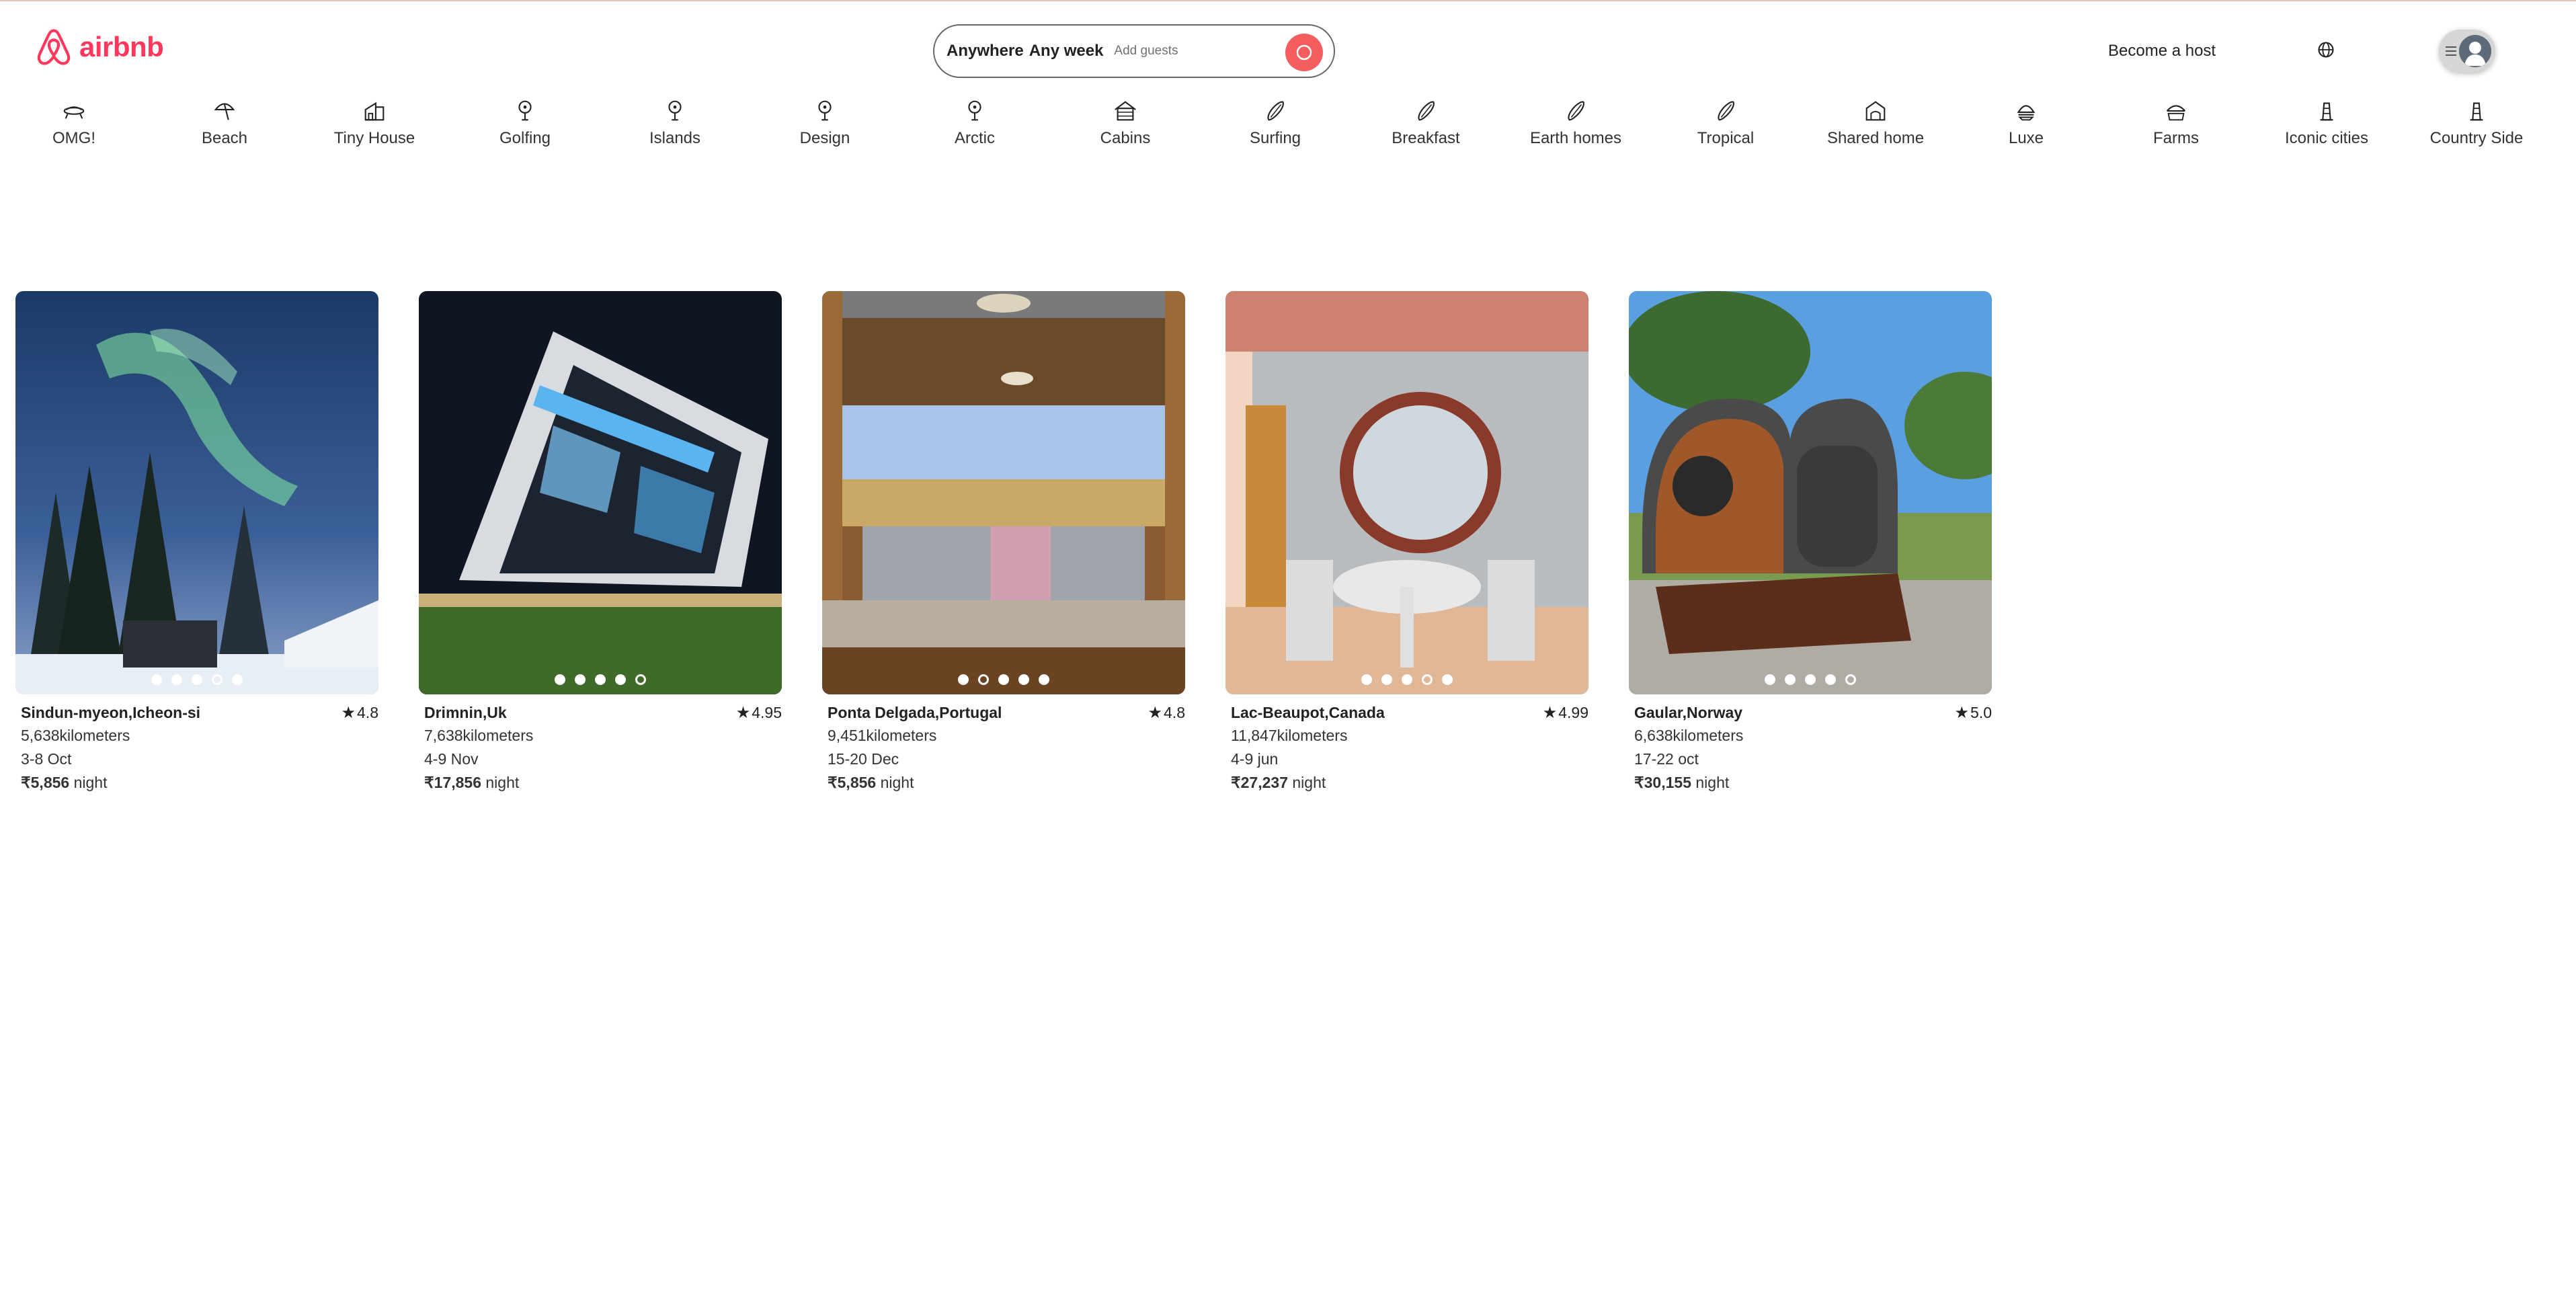 This screenshot has width=2576, height=1292. What do you see at coordinates (54, 47) in the screenshot?
I see `airbnb-logo-icon` at bounding box center [54, 47].